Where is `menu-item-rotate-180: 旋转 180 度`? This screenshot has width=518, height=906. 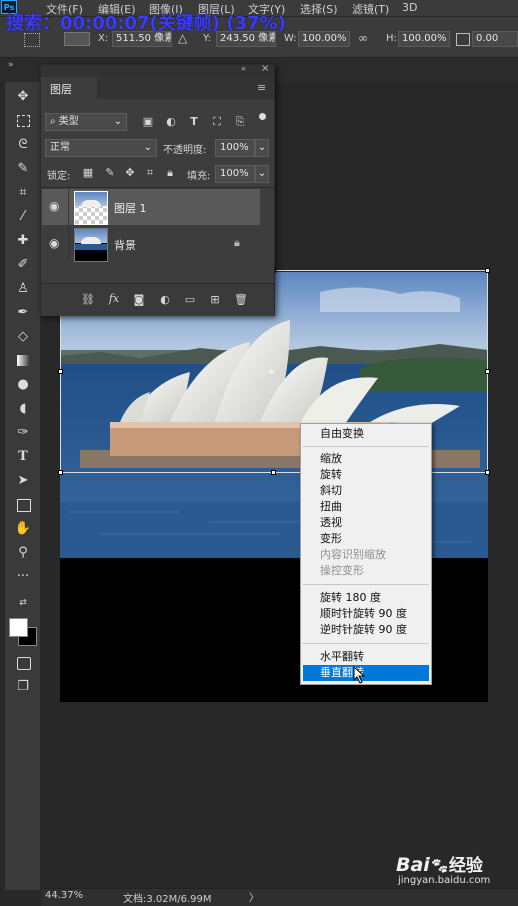
menu-item-rotate-180: 旋转 180 度 is located at coordinates (366, 598).